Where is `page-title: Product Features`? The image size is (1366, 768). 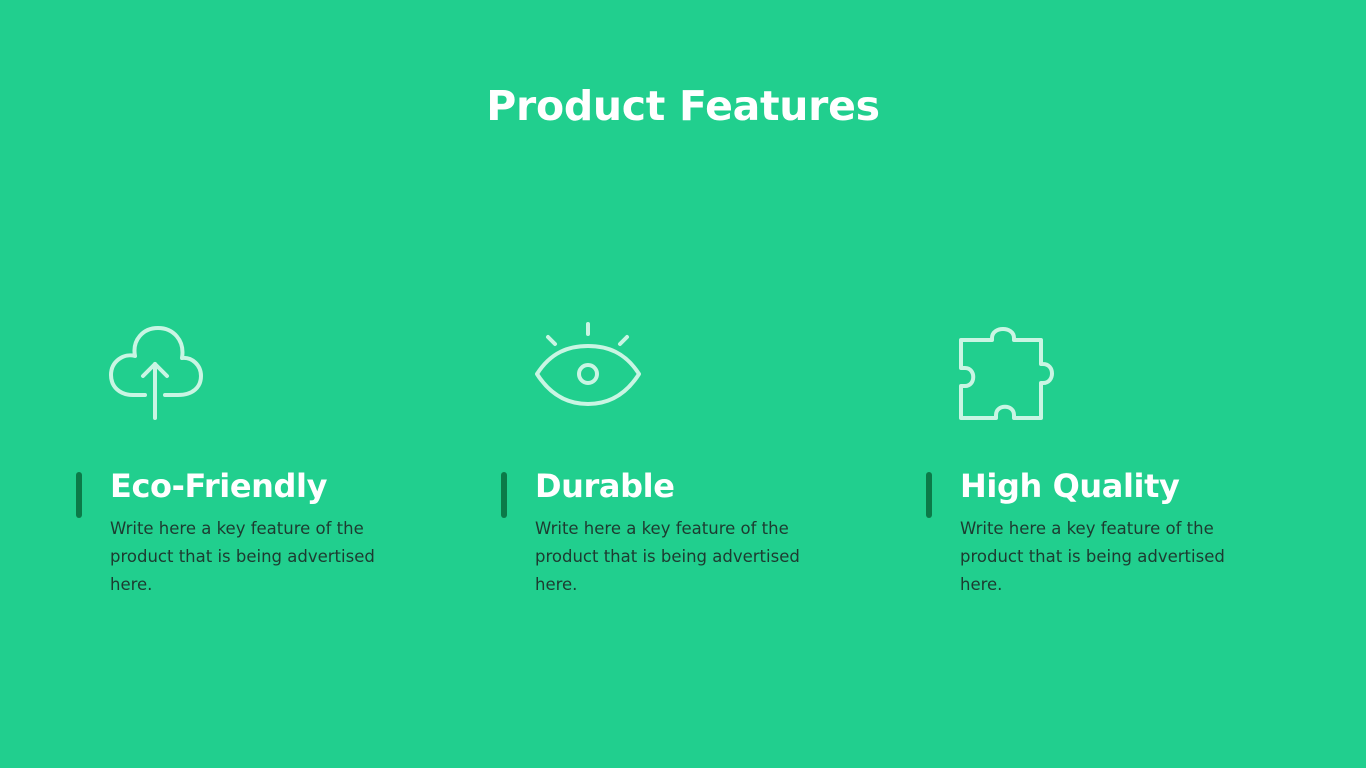
page-title: Product Features is located at coordinates (683, 106).